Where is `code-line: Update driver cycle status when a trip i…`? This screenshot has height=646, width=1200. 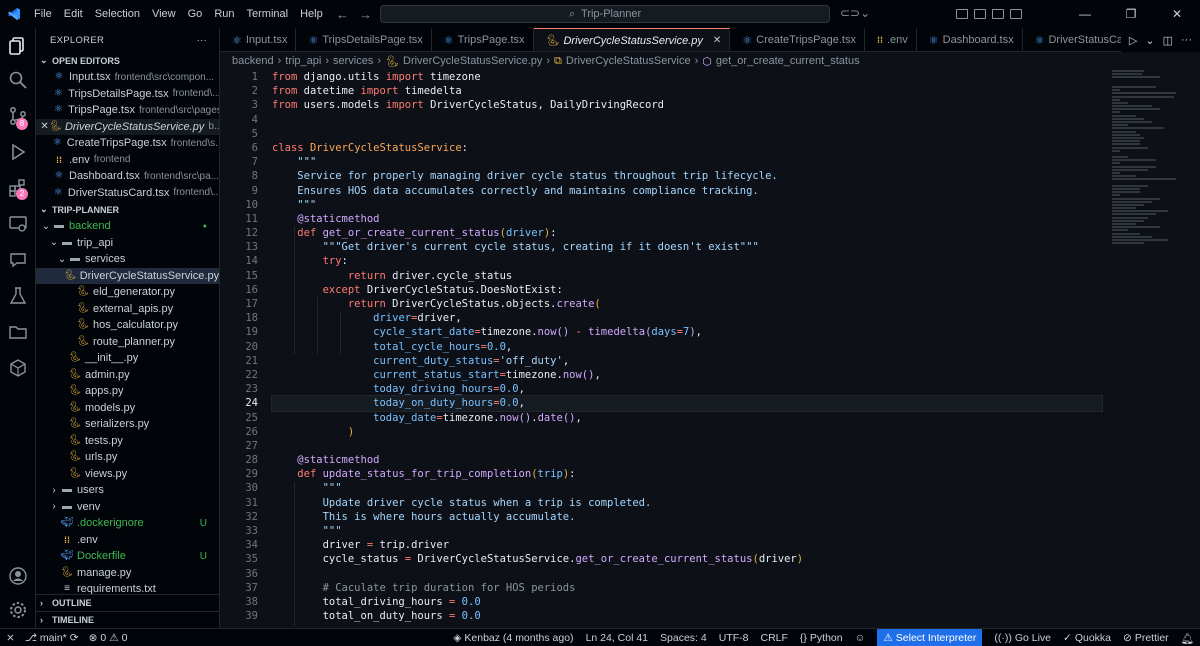 code-line: Update driver cycle status when a trip i… is located at coordinates (687, 503).